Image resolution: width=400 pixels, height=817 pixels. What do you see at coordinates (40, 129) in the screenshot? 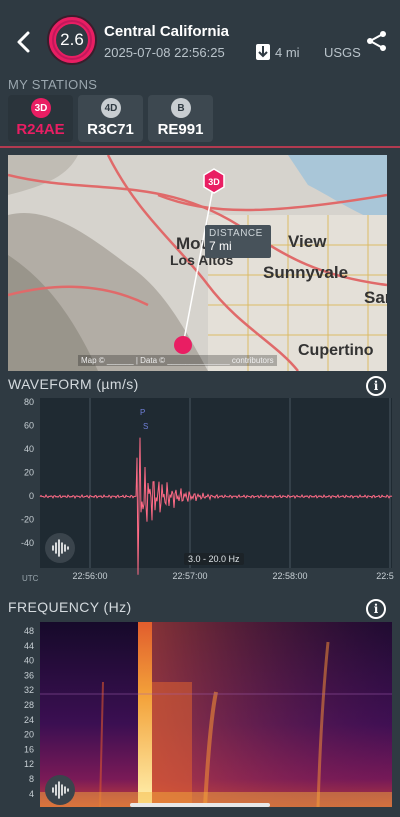
I see `station-code: R24AE` at bounding box center [40, 129].